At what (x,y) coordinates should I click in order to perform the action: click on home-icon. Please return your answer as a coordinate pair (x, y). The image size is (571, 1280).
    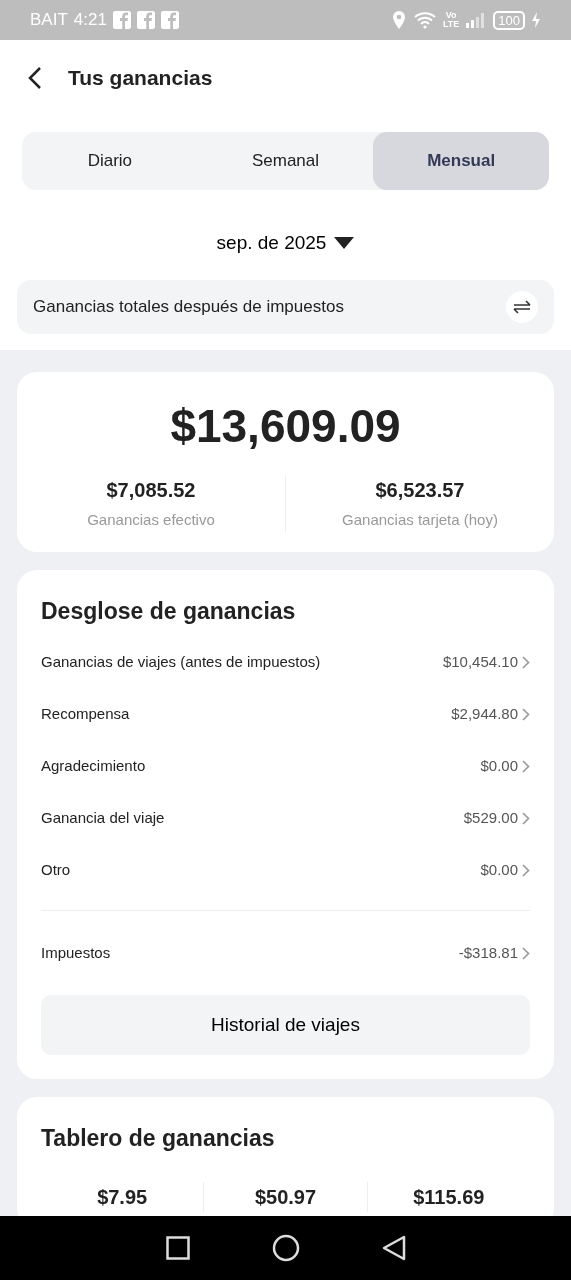
    Looking at the image, I should click on (285, 1248).